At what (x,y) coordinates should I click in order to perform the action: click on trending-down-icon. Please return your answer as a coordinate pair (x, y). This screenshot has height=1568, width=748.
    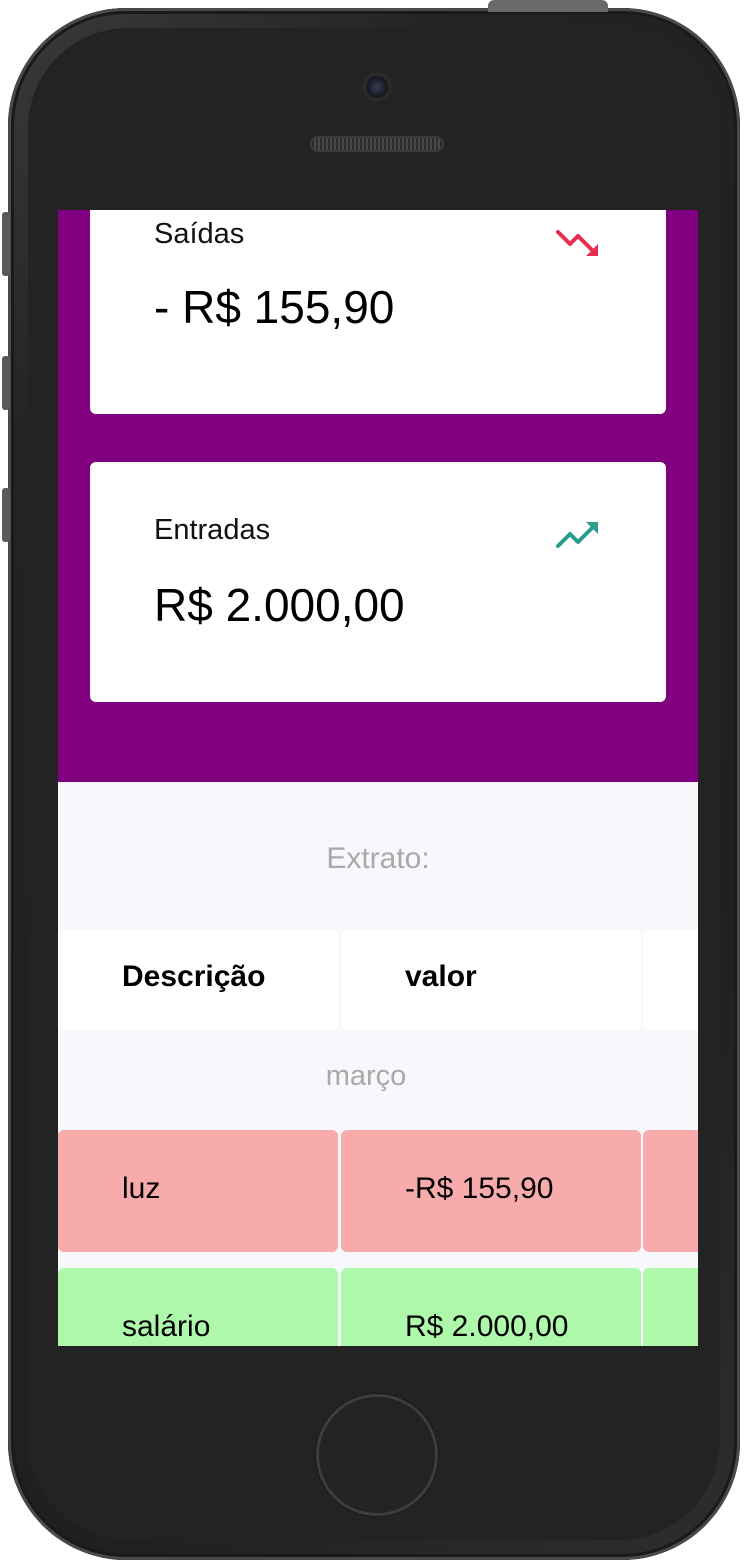
    Looking at the image, I should click on (577, 243).